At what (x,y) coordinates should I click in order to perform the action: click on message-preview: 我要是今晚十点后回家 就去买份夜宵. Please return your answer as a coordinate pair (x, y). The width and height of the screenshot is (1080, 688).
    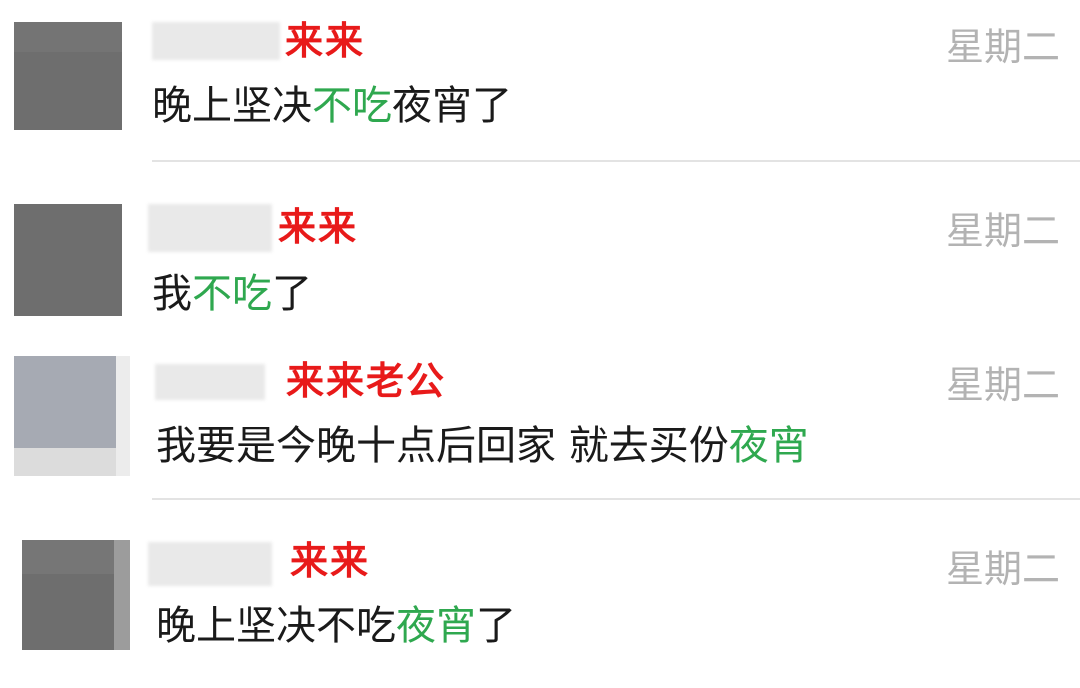
    Looking at the image, I should click on (482, 446).